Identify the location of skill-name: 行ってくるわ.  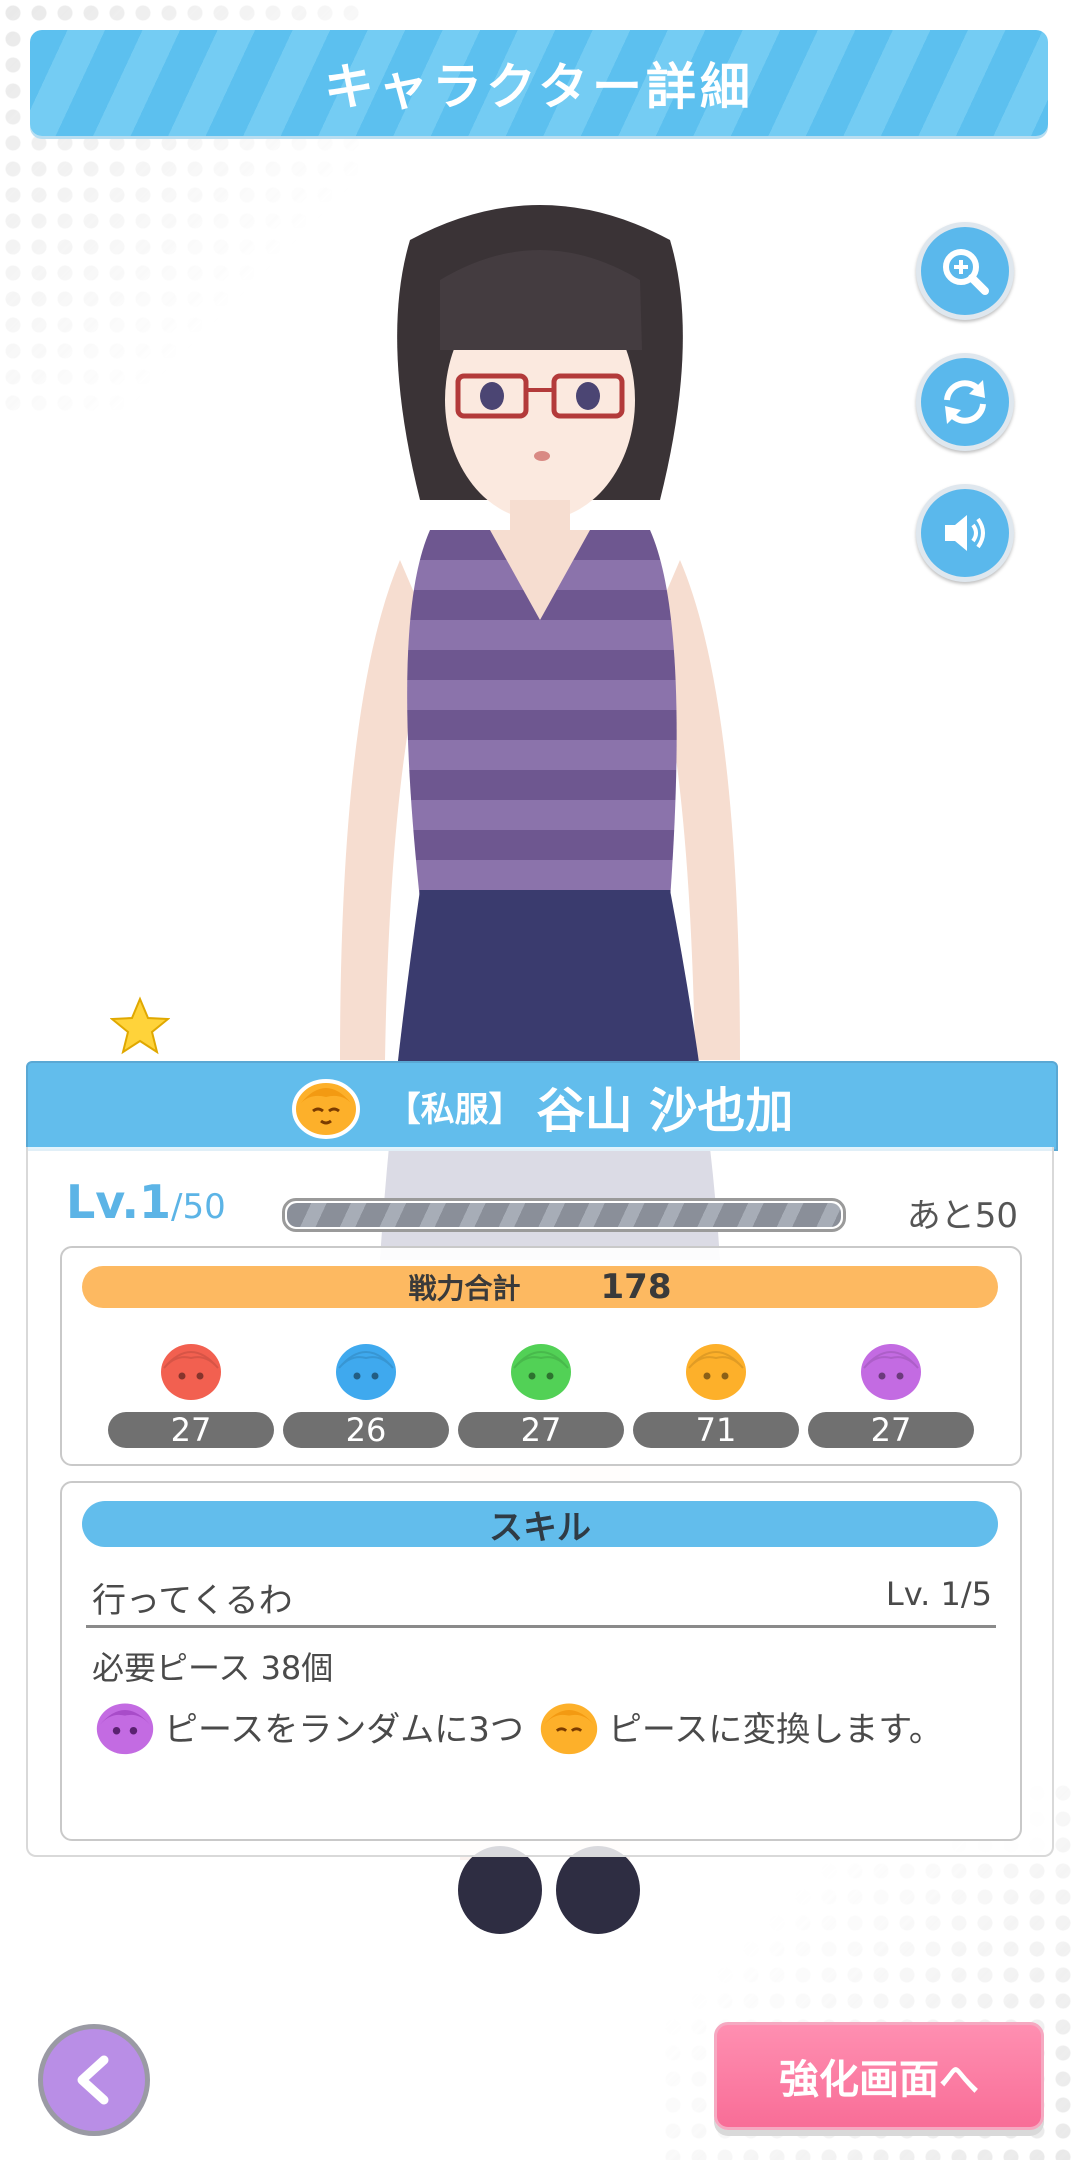
(192, 1601).